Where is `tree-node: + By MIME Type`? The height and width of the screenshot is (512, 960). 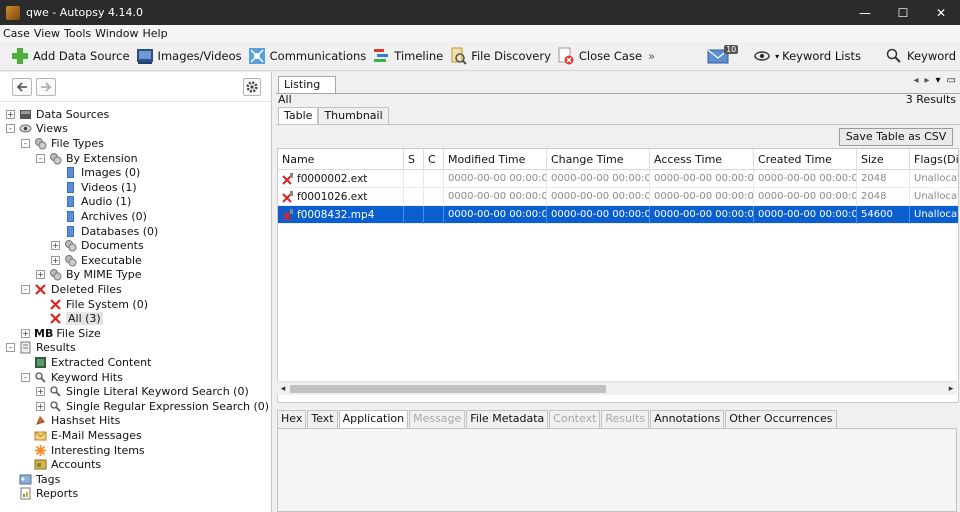 tree-node: + By MIME Type is located at coordinates (89, 275).